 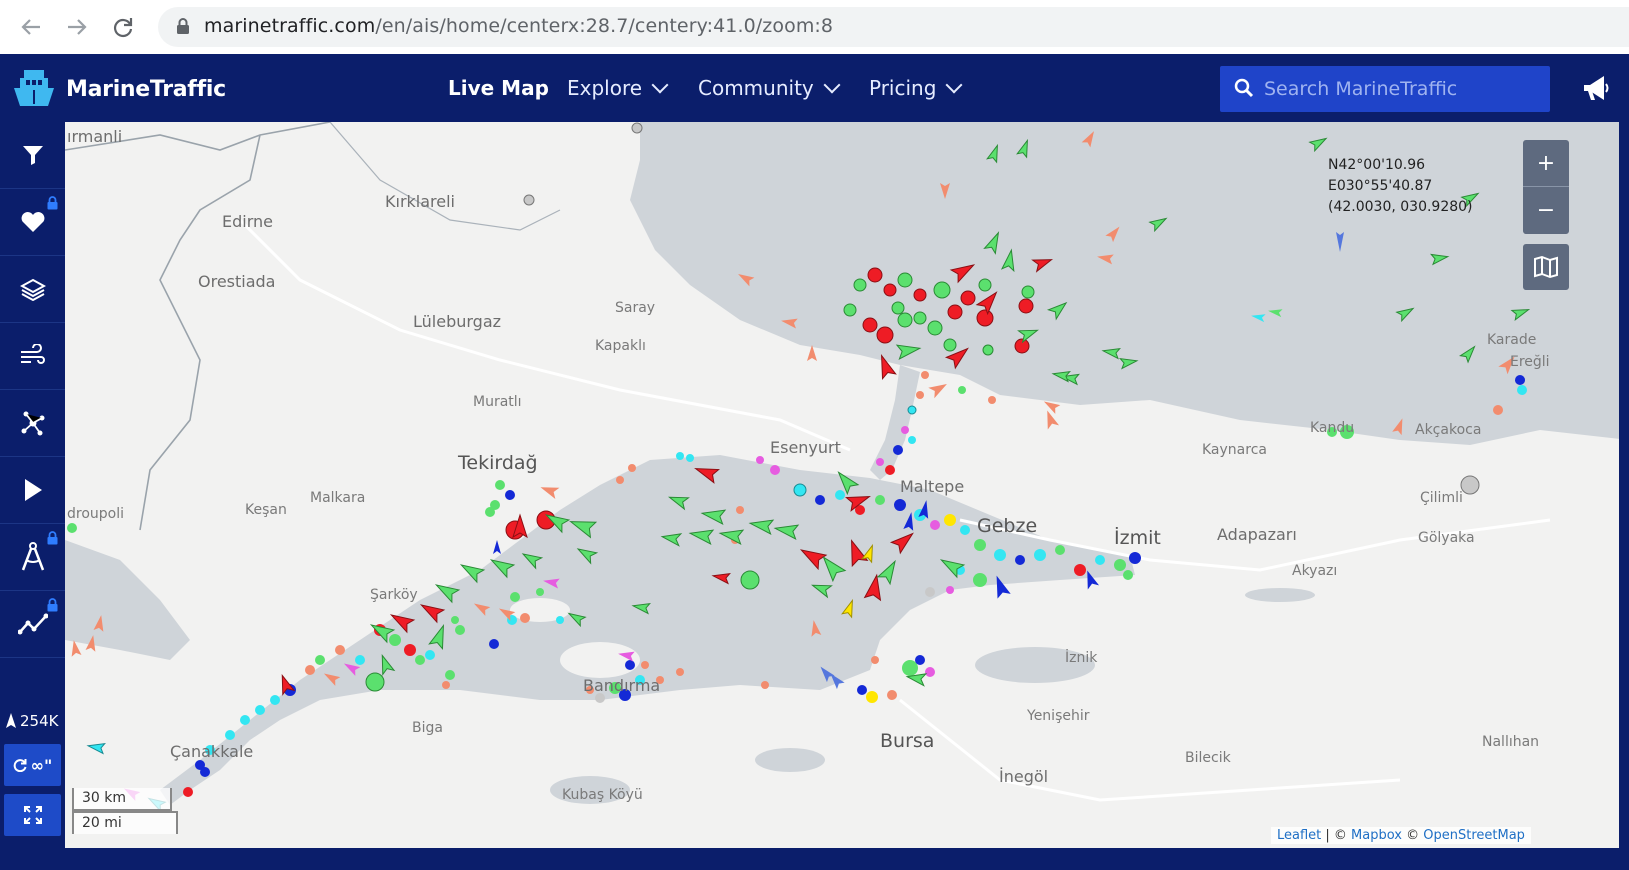 I want to click on place-label: Keşan, so click(x=266, y=510).